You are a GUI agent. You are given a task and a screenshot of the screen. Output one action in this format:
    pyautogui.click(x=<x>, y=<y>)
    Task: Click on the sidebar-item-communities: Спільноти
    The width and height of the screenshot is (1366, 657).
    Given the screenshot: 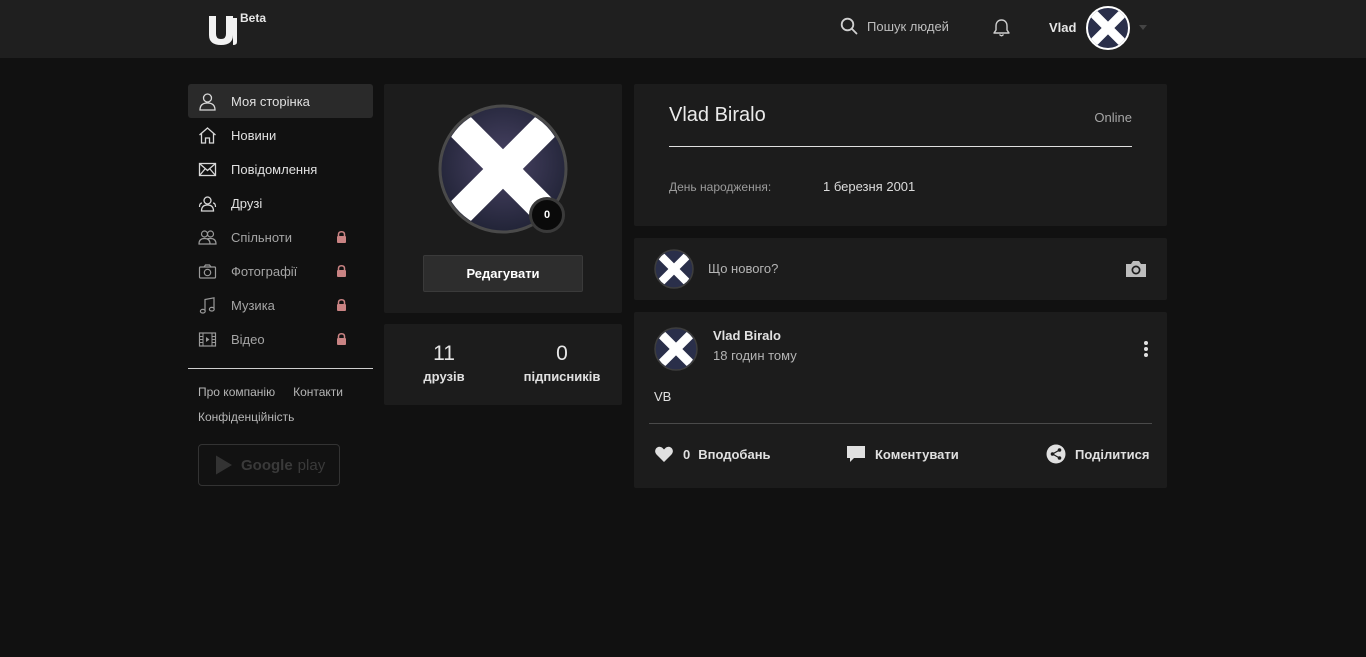 What is the action you would take?
    pyautogui.click(x=280, y=237)
    